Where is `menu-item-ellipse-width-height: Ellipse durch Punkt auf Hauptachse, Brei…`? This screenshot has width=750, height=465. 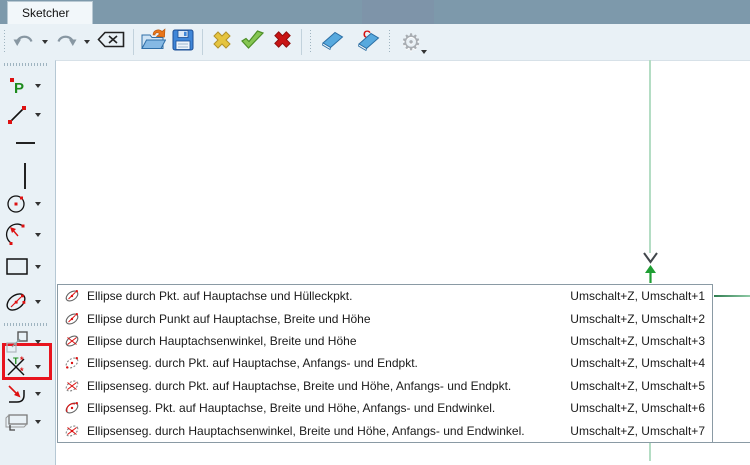 menu-item-ellipse-width-height: Ellipse durch Punkt auf Hauptachse, Brei… is located at coordinates (385, 318).